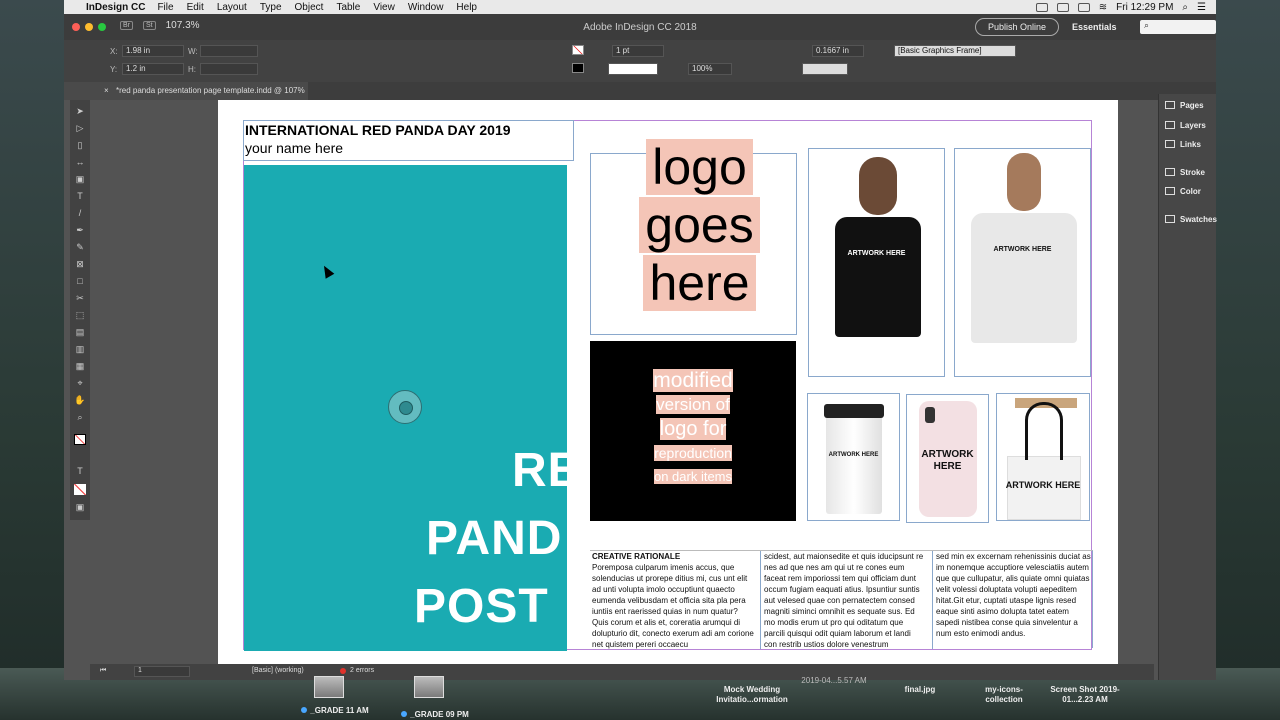 Image resolution: width=1280 pixels, height=720 pixels. What do you see at coordinates (362, 670) in the screenshot?
I see `preflight-errors: 2 errors` at bounding box center [362, 670].